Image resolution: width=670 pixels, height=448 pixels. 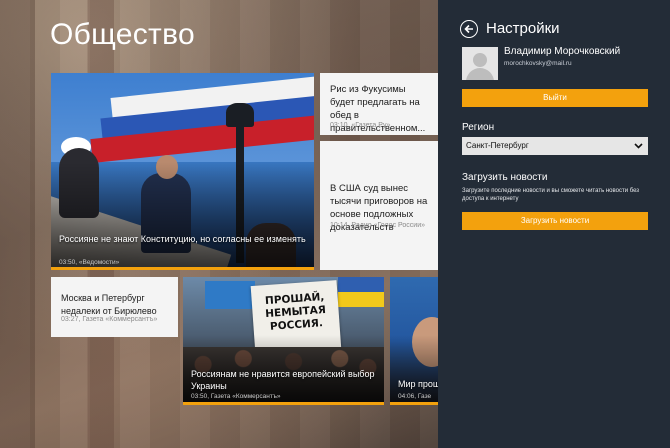 I want to click on user-avatar-icon, so click(x=480, y=63).